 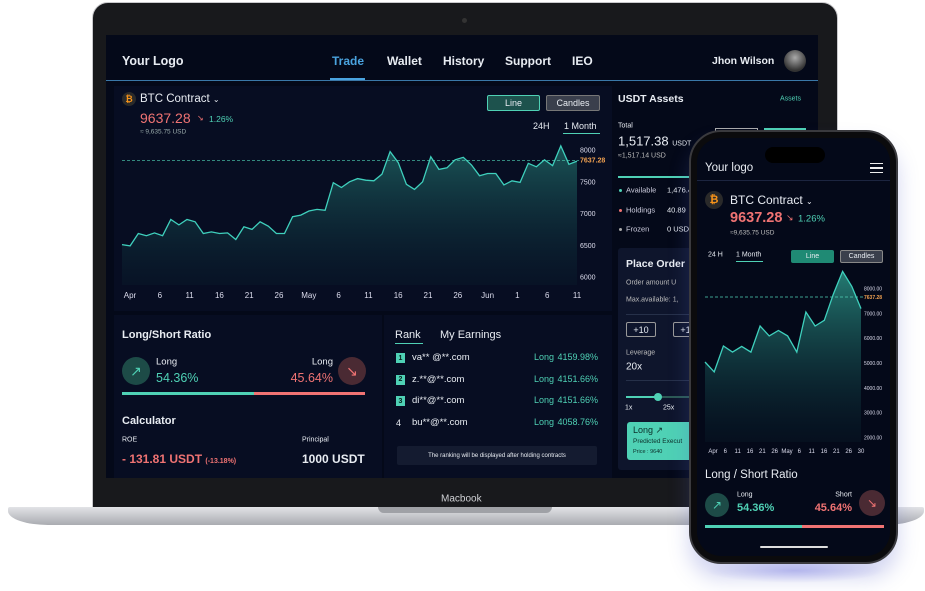 What do you see at coordinates (790, 99) in the screenshot?
I see `assets-link: Assets` at bounding box center [790, 99].